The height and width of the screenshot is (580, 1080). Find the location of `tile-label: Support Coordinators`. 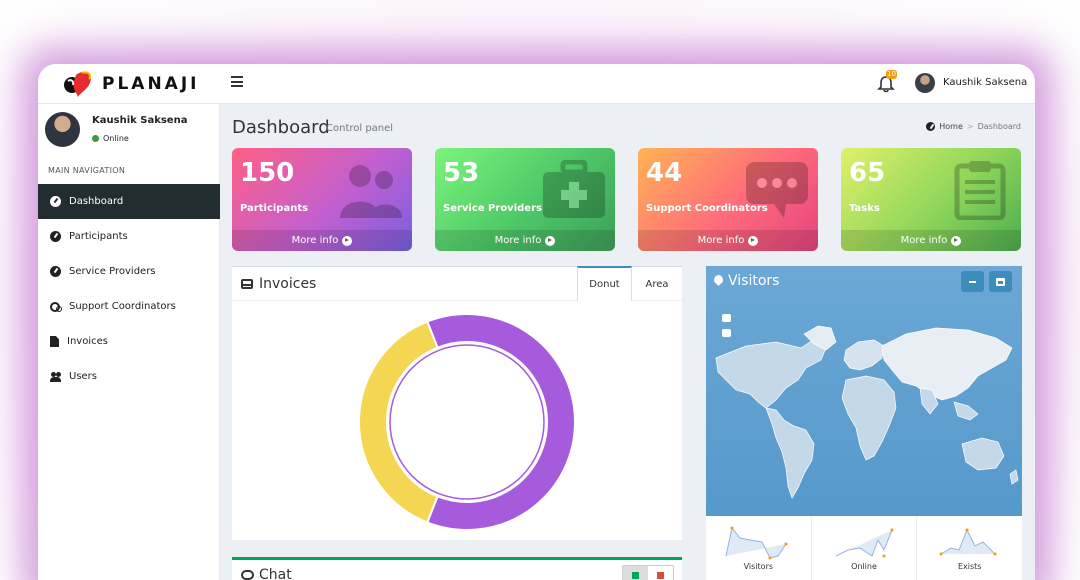

tile-label: Support Coordinators is located at coordinates (707, 208).